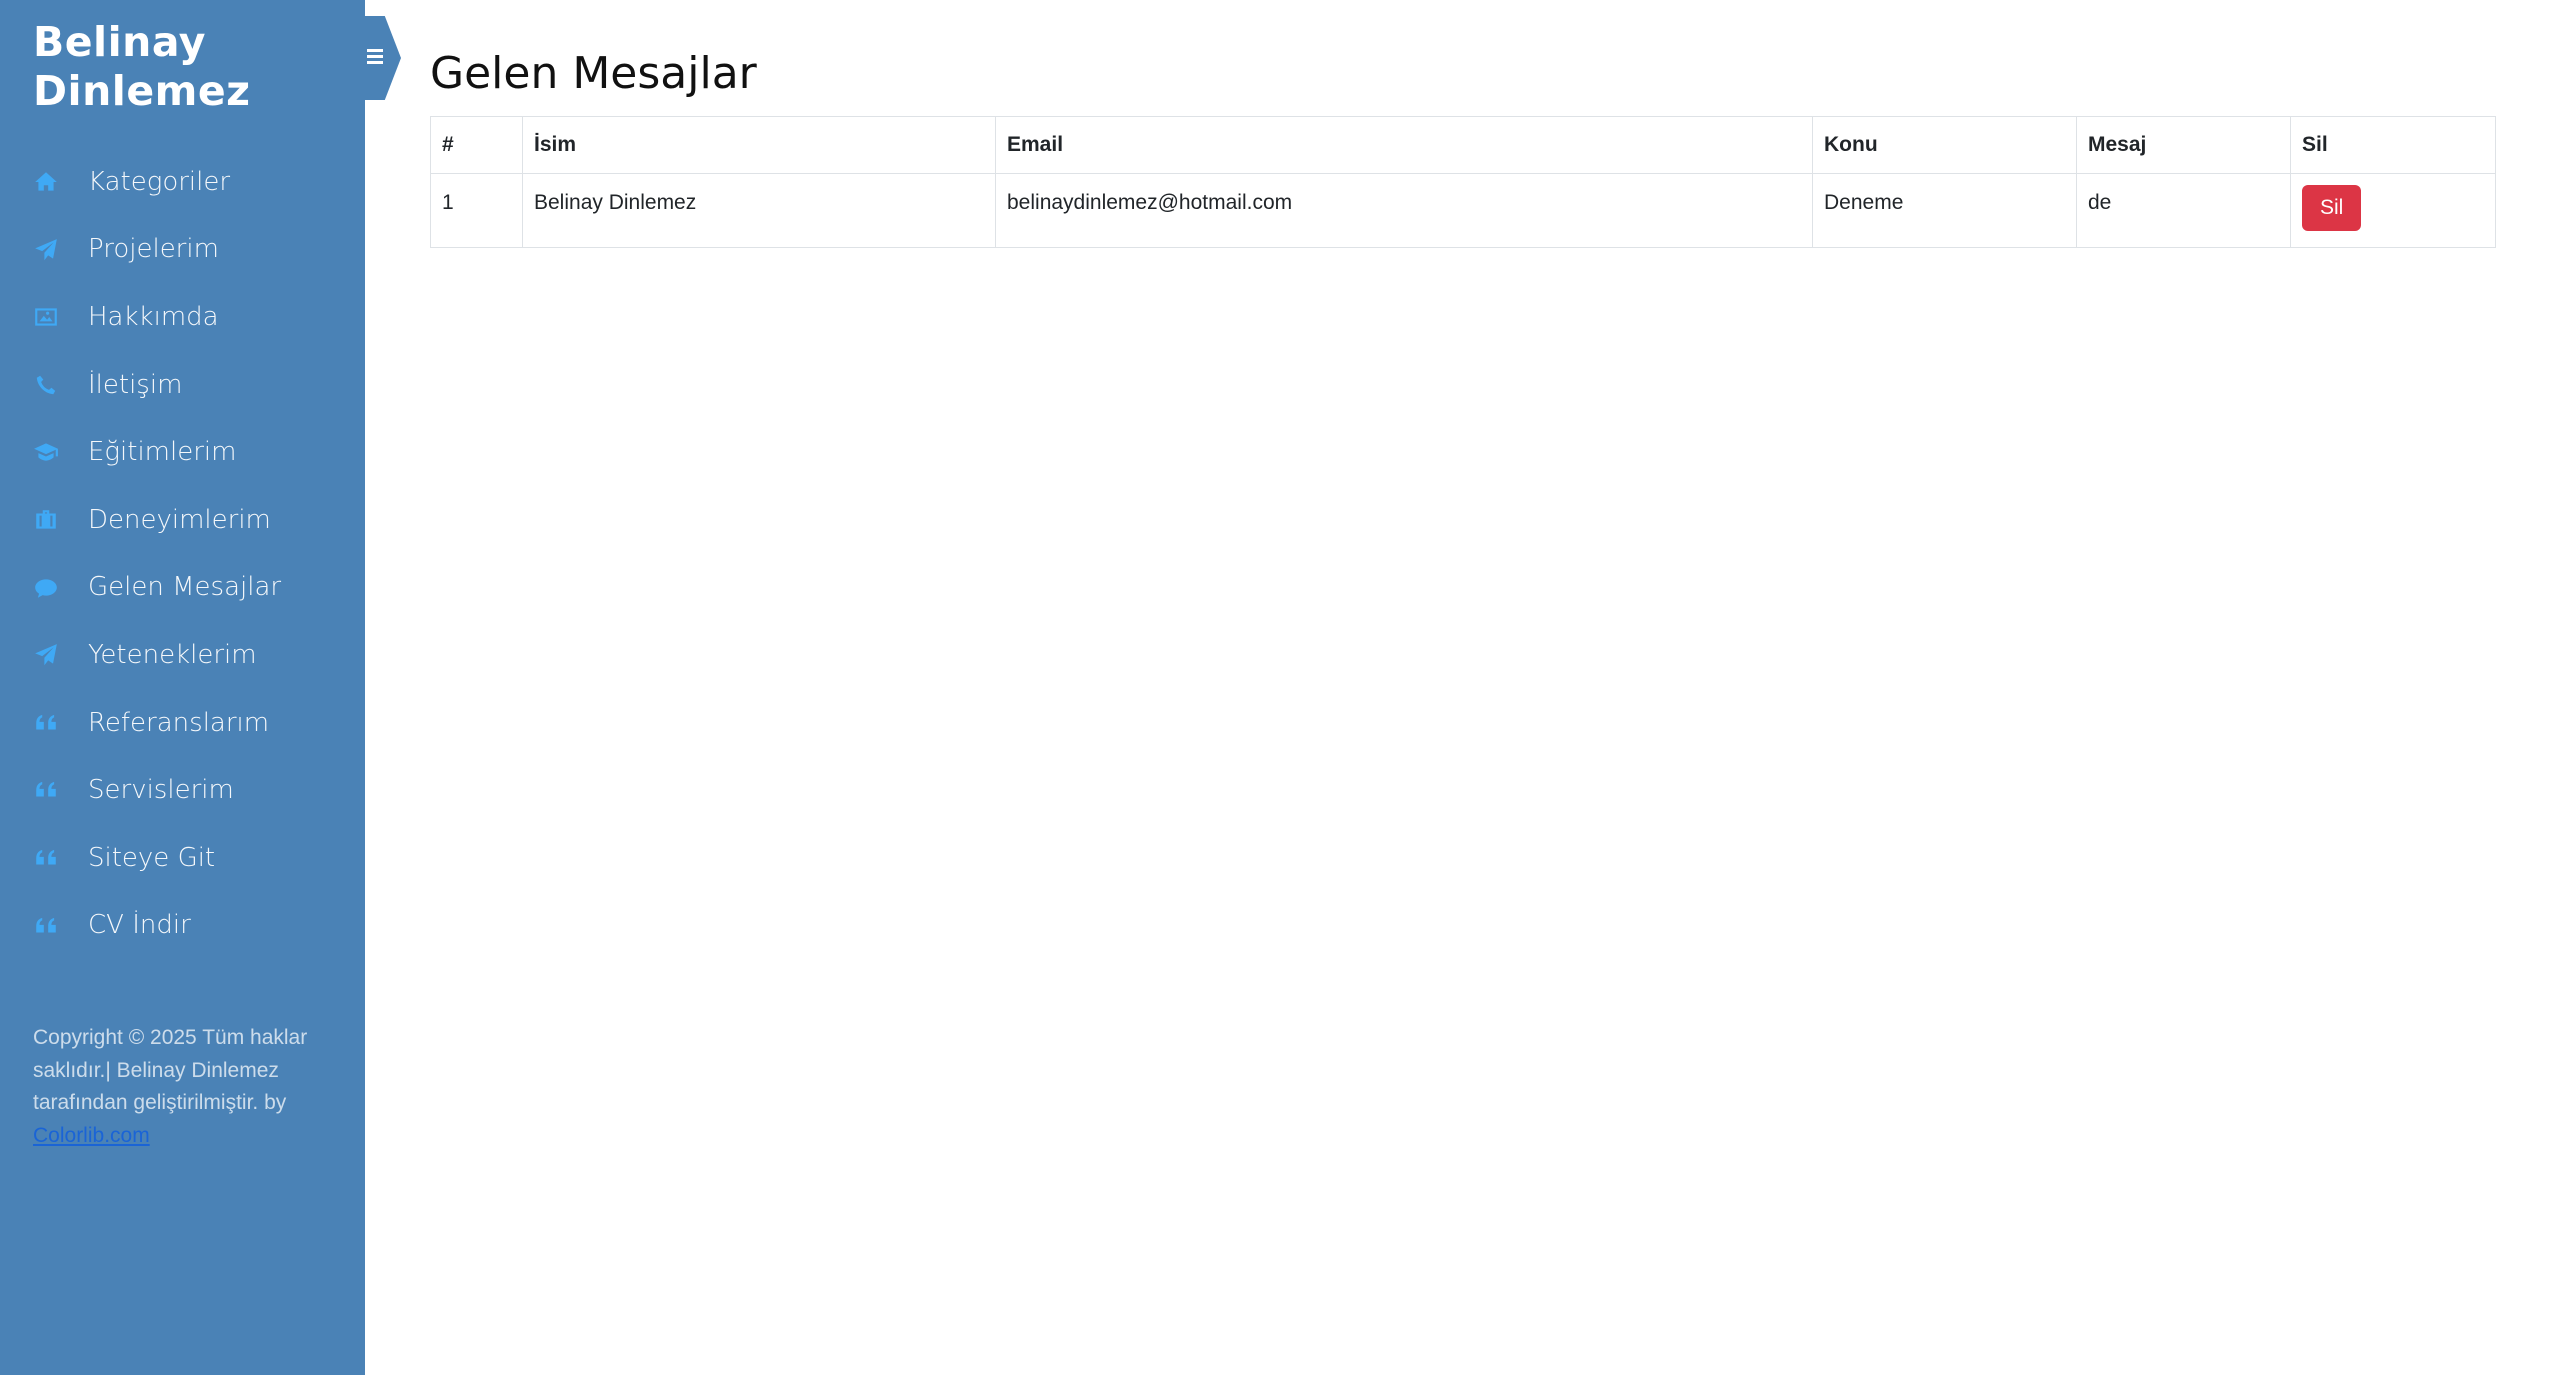 The width and height of the screenshot is (2552, 1375). What do you see at coordinates (46, 317) in the screenshot?
I see `image-icon` at bounding box center [46, 317].